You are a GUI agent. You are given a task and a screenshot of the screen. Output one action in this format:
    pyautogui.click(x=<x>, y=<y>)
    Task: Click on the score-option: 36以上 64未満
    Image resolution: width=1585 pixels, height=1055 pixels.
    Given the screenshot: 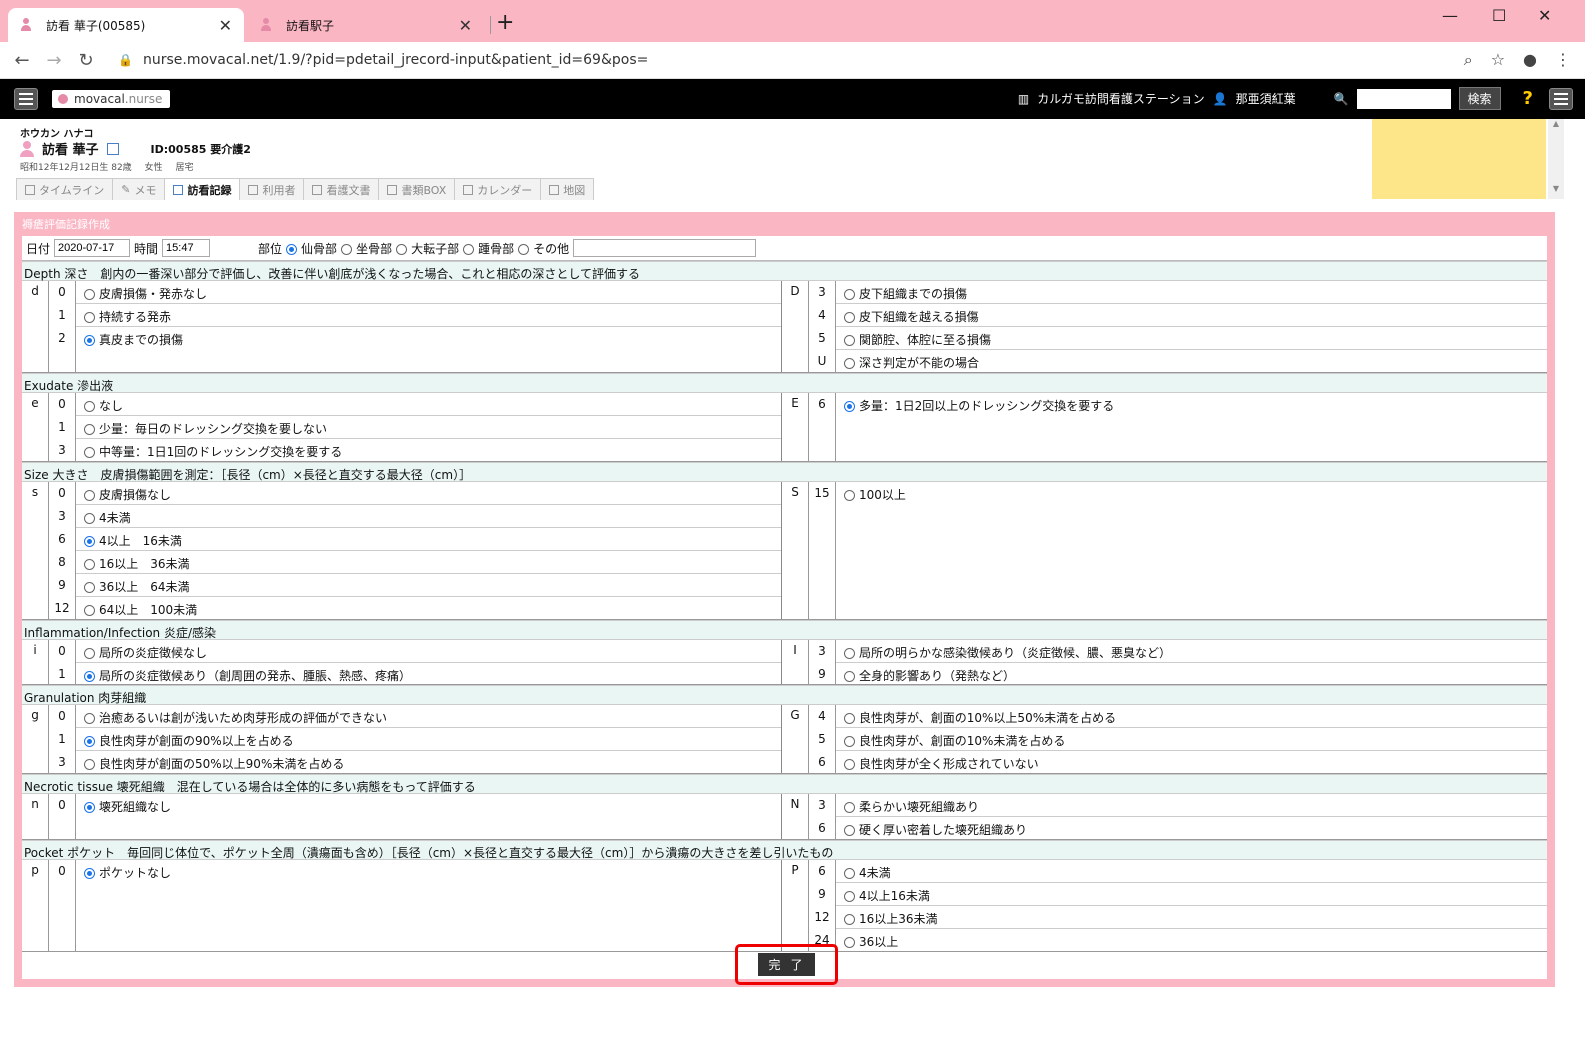 What is the action you would take?
    pyautogui.click(x=428, y=585)
    